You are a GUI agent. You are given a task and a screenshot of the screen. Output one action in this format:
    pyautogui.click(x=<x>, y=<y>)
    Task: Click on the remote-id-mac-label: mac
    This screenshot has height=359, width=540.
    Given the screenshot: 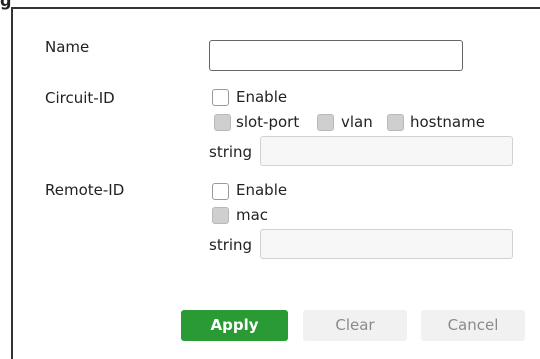 What is the action you would take?
    pyautogui.click(x=252, y=215)
    